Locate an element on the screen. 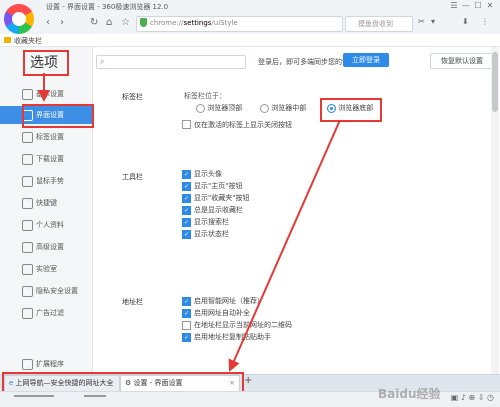 Image resolution: width=500 pixels, height=407 pixels. scrollbar-thumb is located at coordinates (495, 82).